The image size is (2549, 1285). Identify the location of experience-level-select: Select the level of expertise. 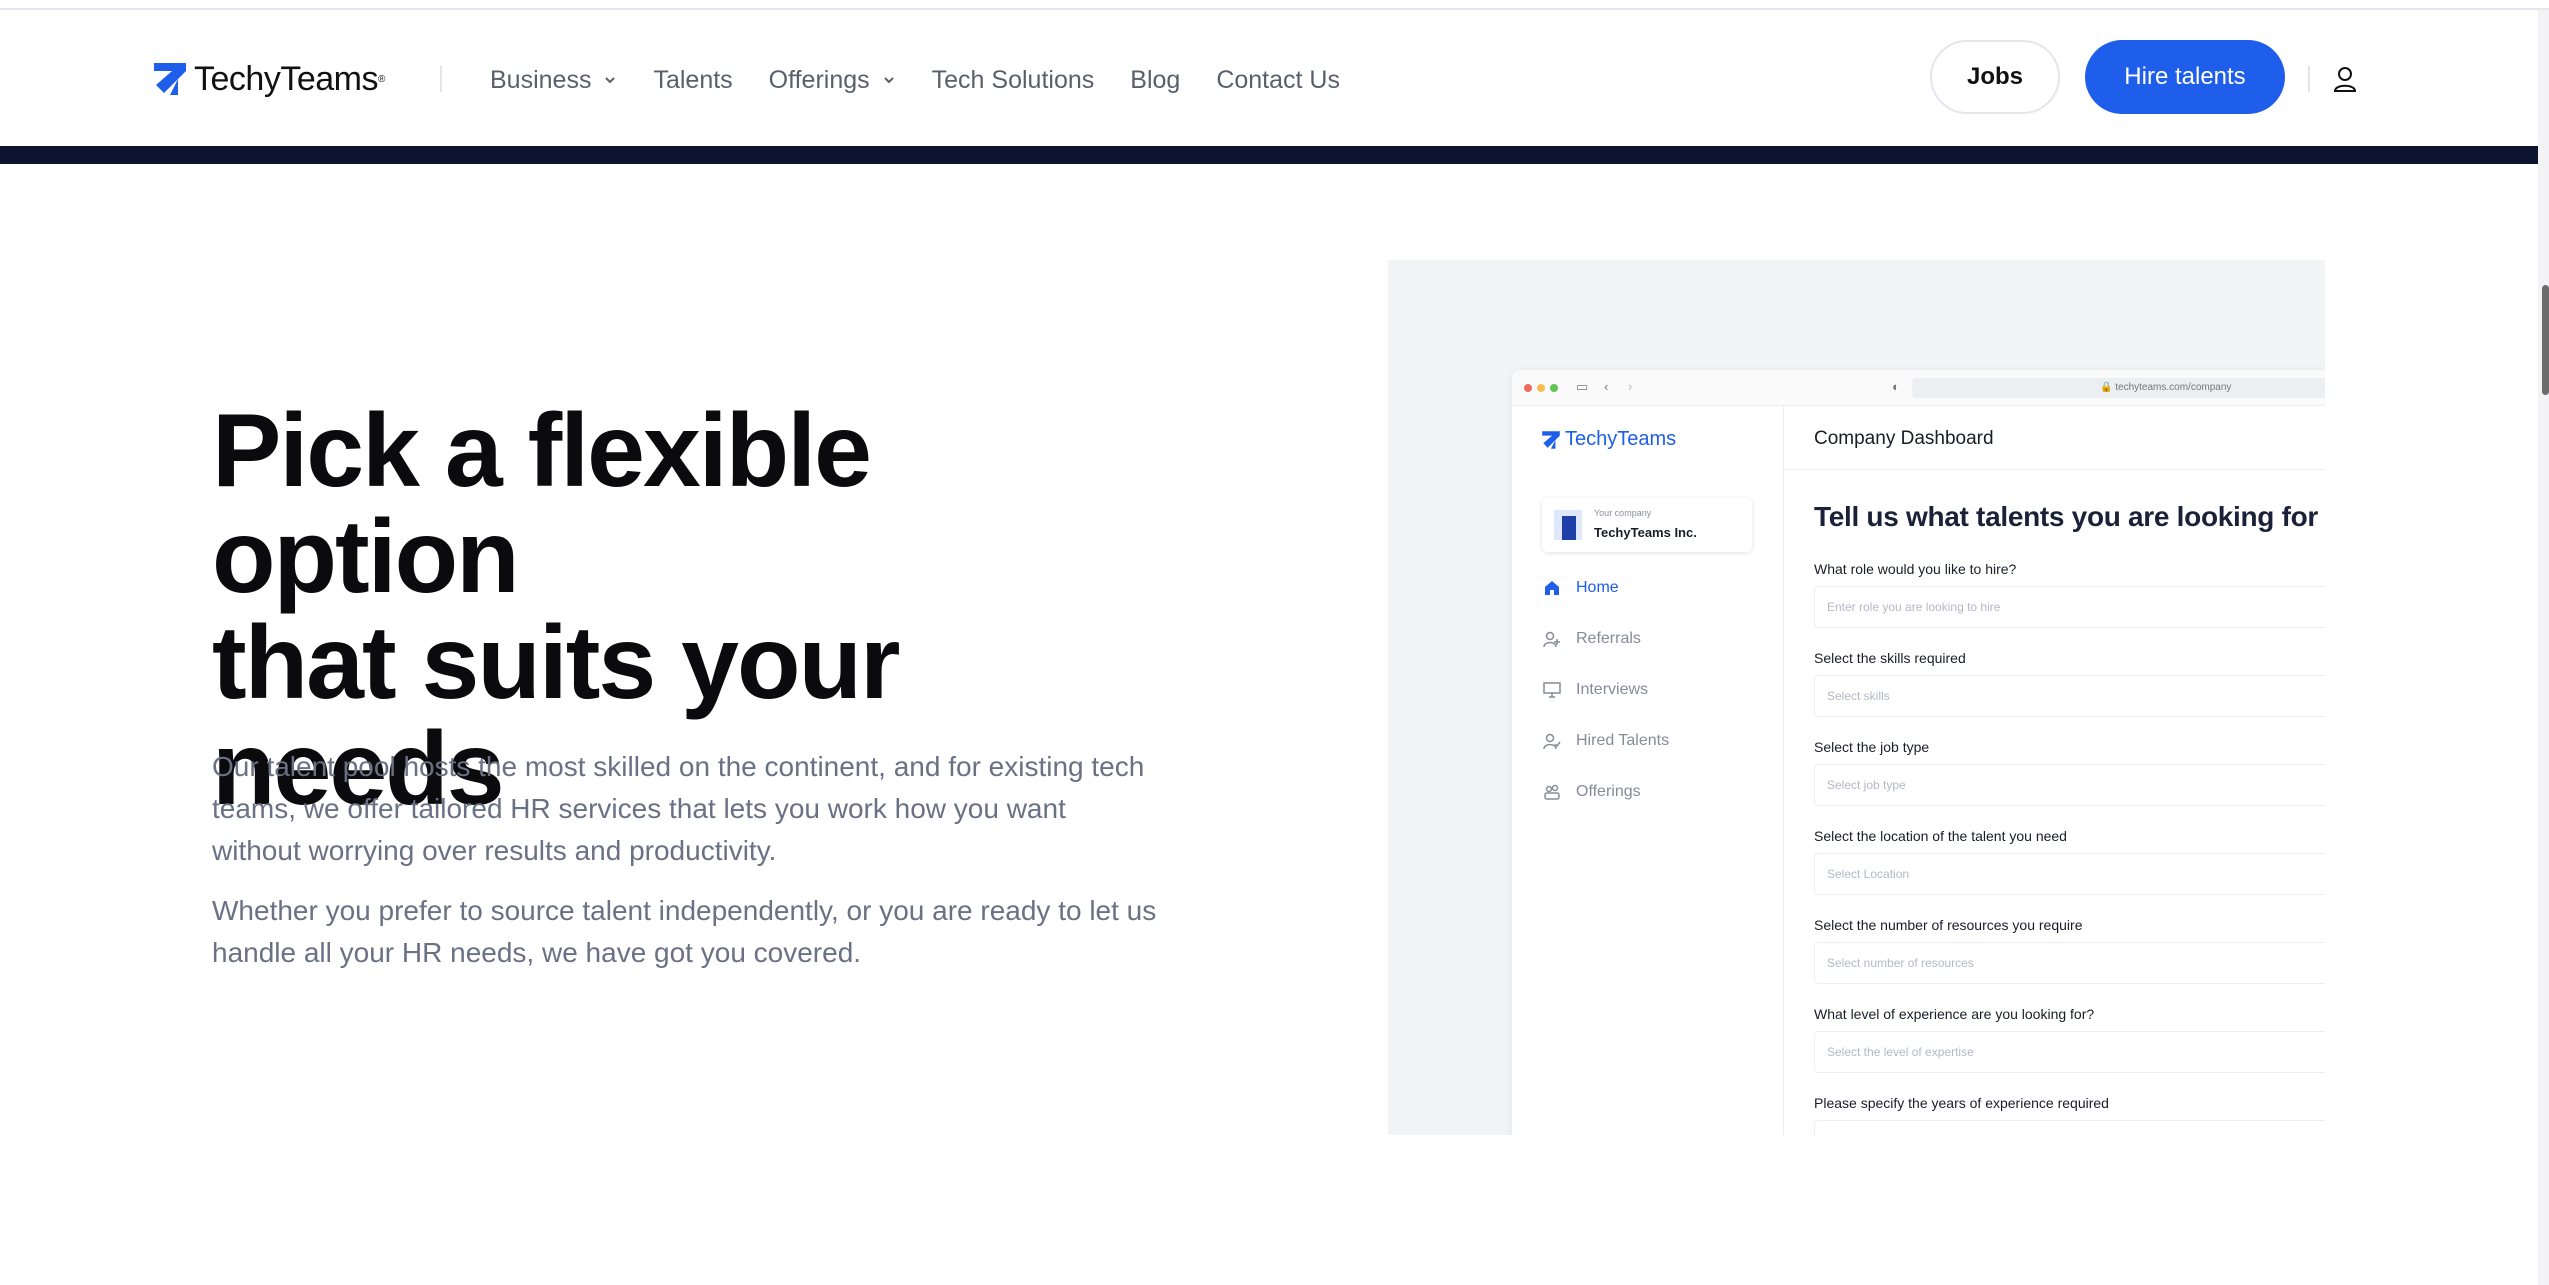
(2069, 1052).